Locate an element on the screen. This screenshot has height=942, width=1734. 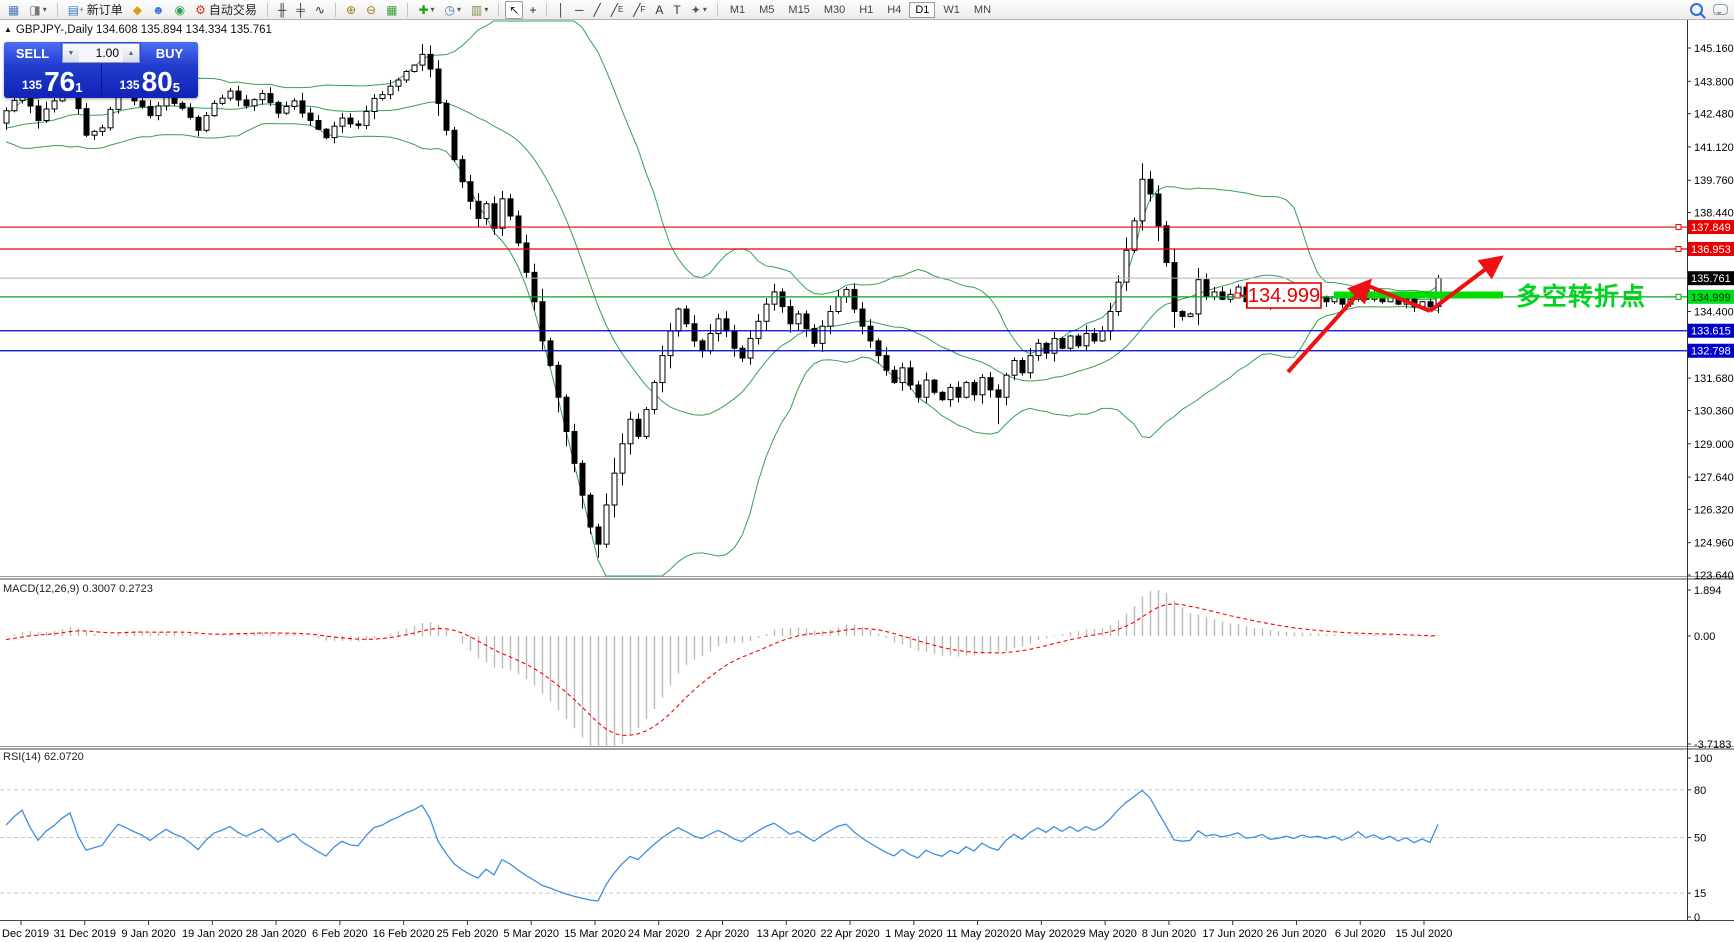
price-tick-label: 134.400 is located at coordinates (1714, 313).